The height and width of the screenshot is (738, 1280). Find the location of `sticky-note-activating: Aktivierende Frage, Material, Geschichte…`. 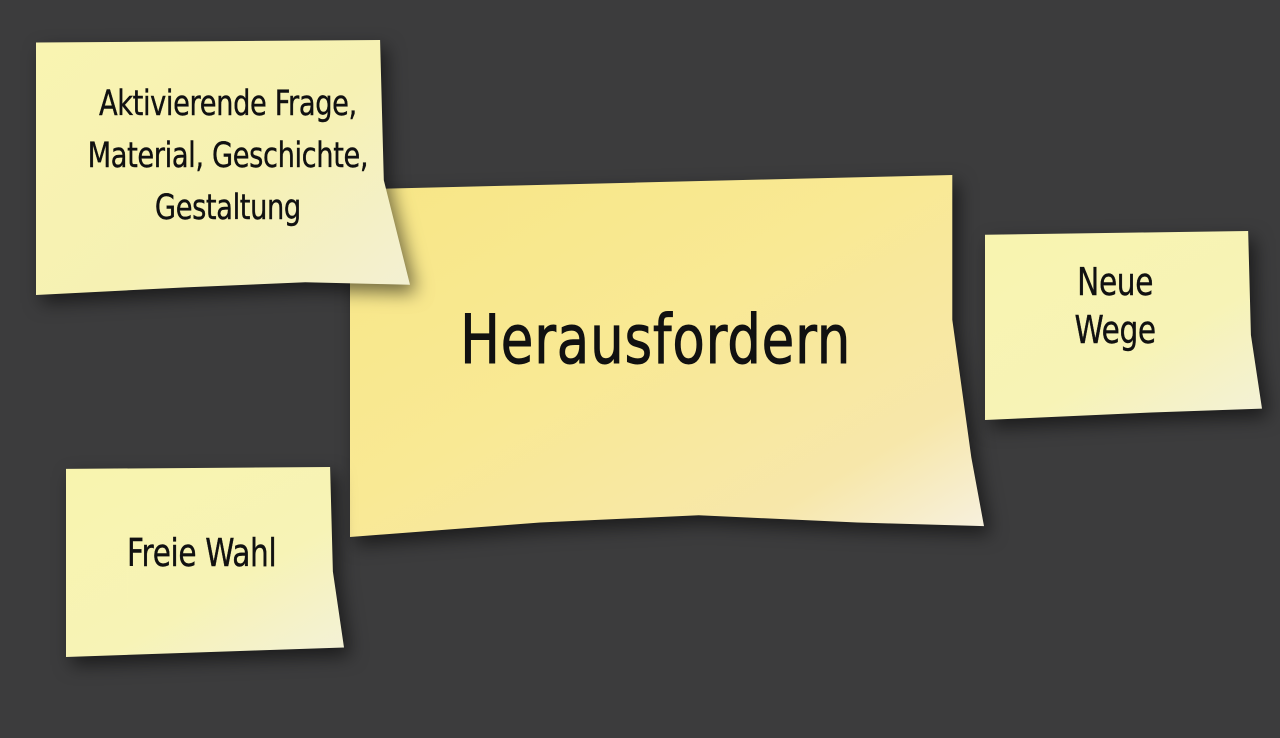

sticky-note-activating: Aktivierende Frage, Material, Geschichte… is located at coordinates (223, 167).